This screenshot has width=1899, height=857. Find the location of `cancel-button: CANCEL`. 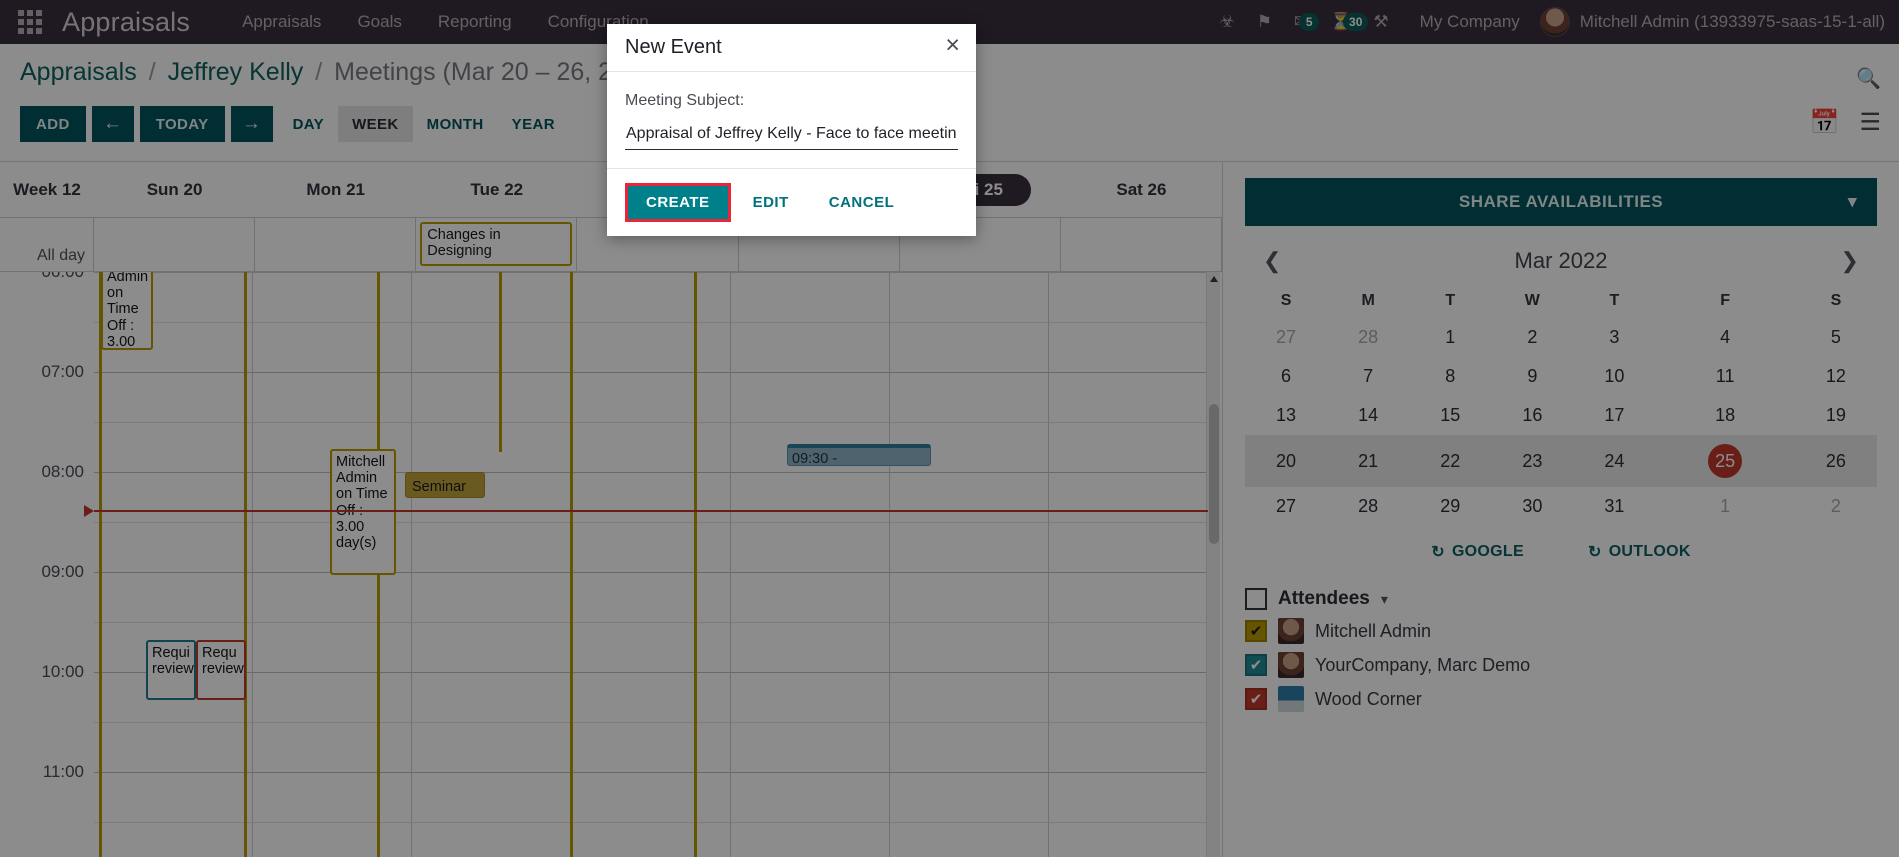

cancel-button: CANCEL is located at coordinates (862, 202).